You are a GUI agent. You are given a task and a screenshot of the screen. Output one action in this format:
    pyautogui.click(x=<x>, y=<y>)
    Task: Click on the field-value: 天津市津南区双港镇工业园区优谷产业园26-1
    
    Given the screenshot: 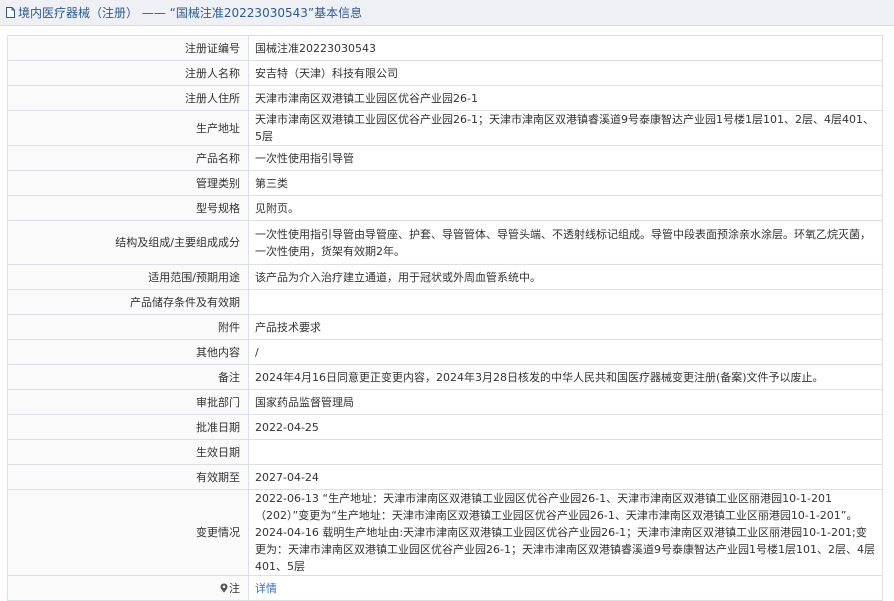 What is the action you would take?
    pyautogui.click(x=565, y=98)
    